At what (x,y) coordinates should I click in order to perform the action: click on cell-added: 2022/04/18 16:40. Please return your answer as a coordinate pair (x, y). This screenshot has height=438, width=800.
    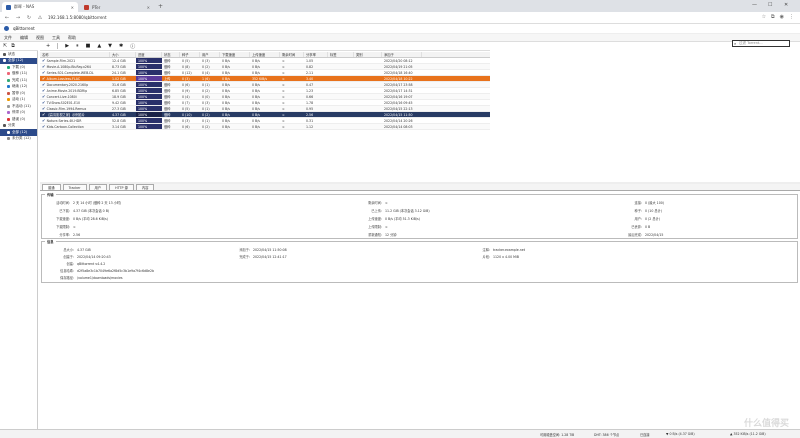
    Looking at the image, I should click on (398, 73).